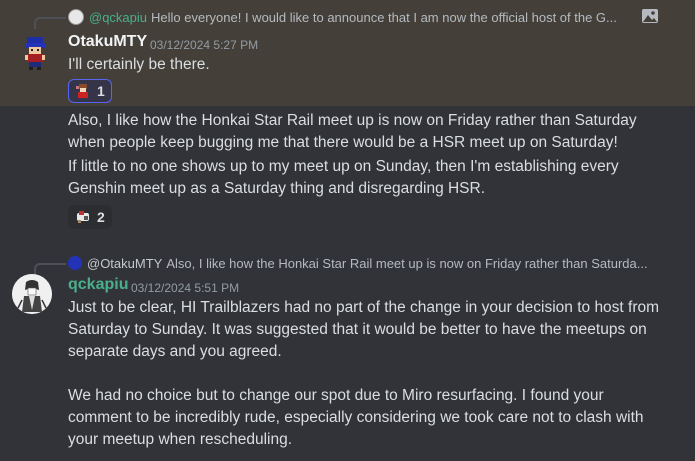 Image resolution: width=695 pixels, height=461 pixels. Describe the element at coordinates (185, 288) in the screenshot. I see `timestamp: 03/12/2024 5:51 PM` at that location.